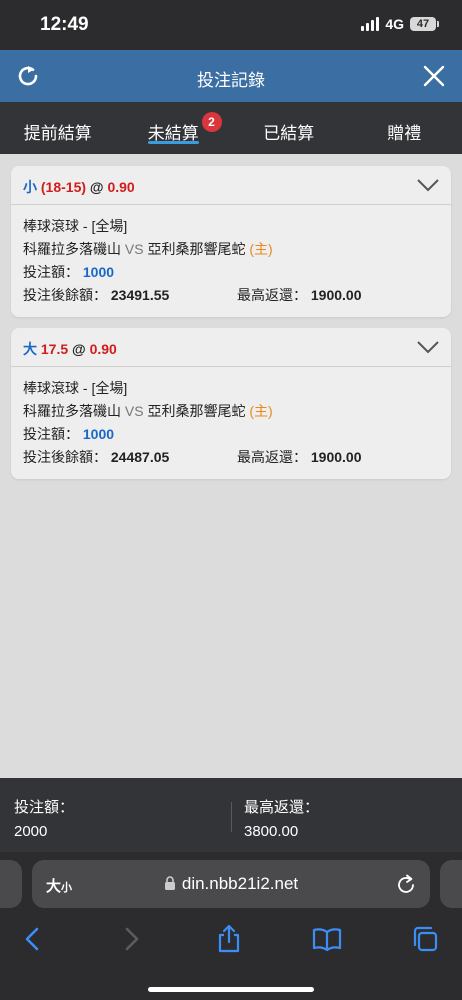  What do you see at coordinates (231, 457) in the screenshot?
I see `bet-balance-row: 投注後餘額： 24487.05 最高返還： 1900.00` at bounding box center [231, 457].